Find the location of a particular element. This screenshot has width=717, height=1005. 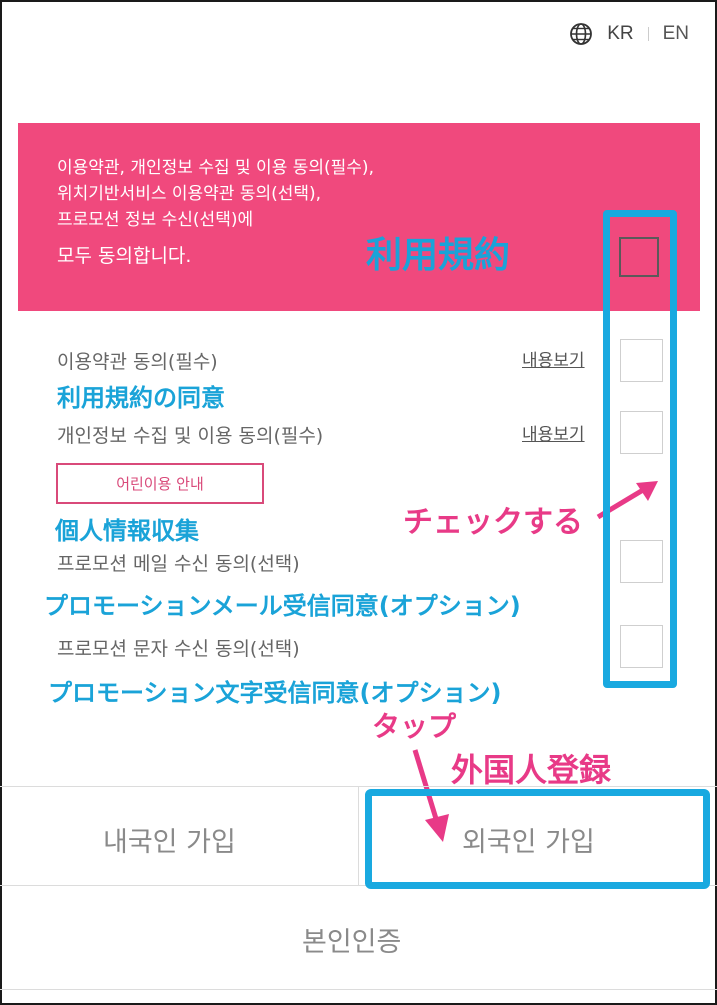

privacy-view-link: 내용보기 is located at coordinates (553, 432).